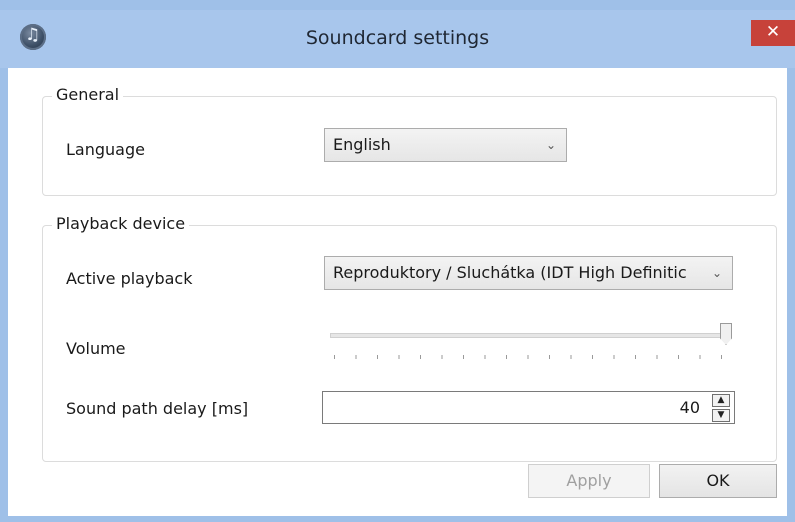 This screenshot has width=795, height=522. Describe the element at coordinates (121, 223) in the screenshot. I see `playback-group-title: Playback device` at that location.